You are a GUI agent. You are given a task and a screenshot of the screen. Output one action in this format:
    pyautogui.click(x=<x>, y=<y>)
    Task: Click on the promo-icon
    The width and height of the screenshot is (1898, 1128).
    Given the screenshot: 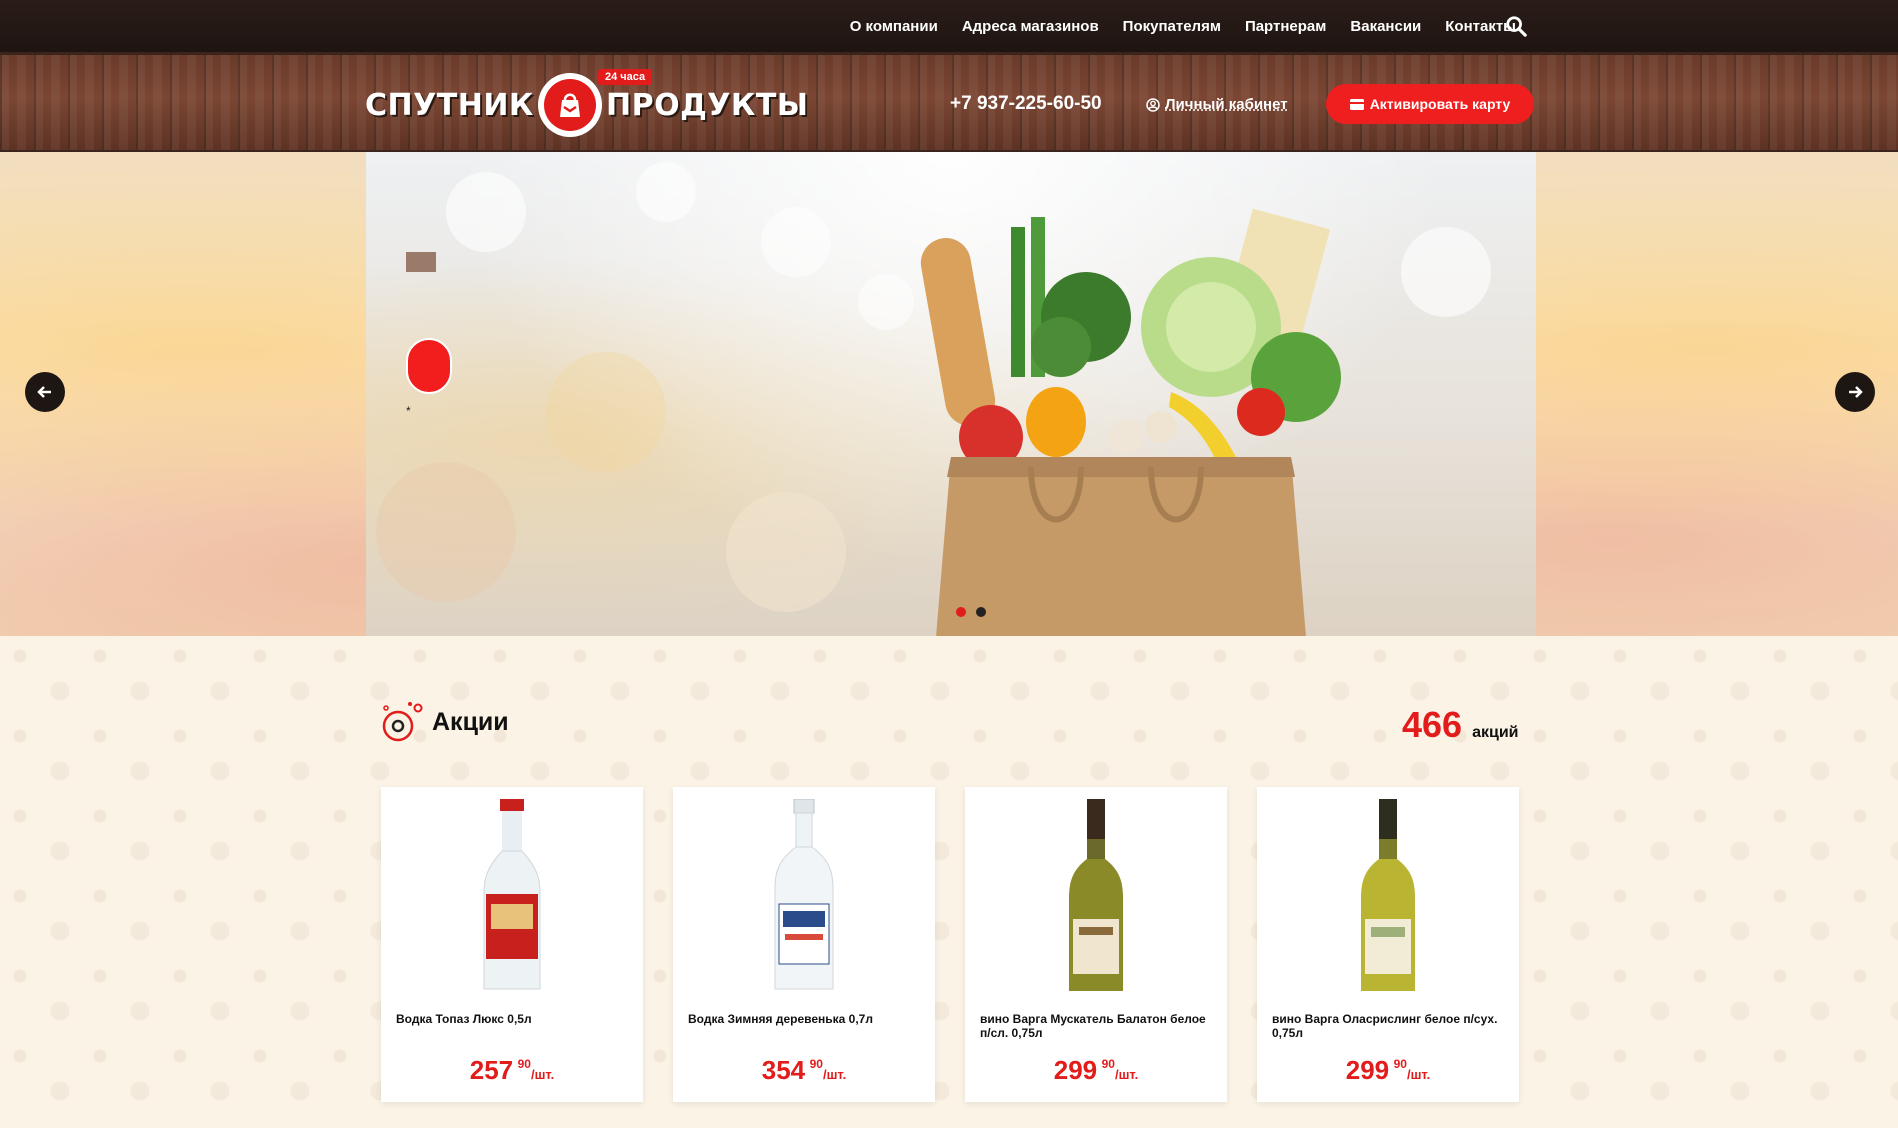 What is the action you would take?
    pyautogui.click(x=402, y=722)
    